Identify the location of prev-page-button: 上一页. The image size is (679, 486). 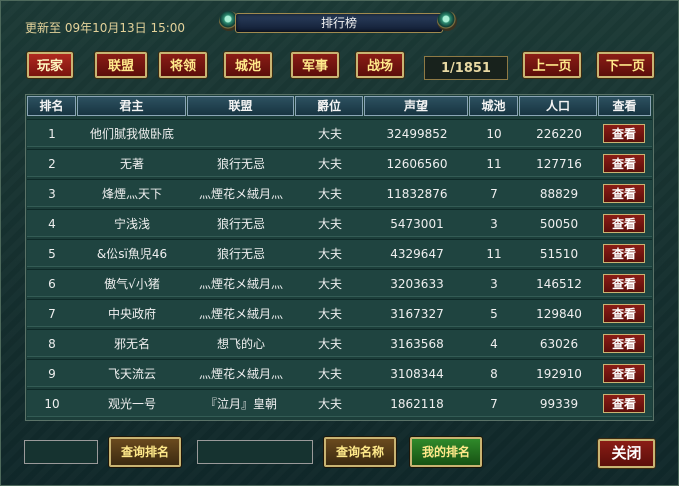
(552, 65).